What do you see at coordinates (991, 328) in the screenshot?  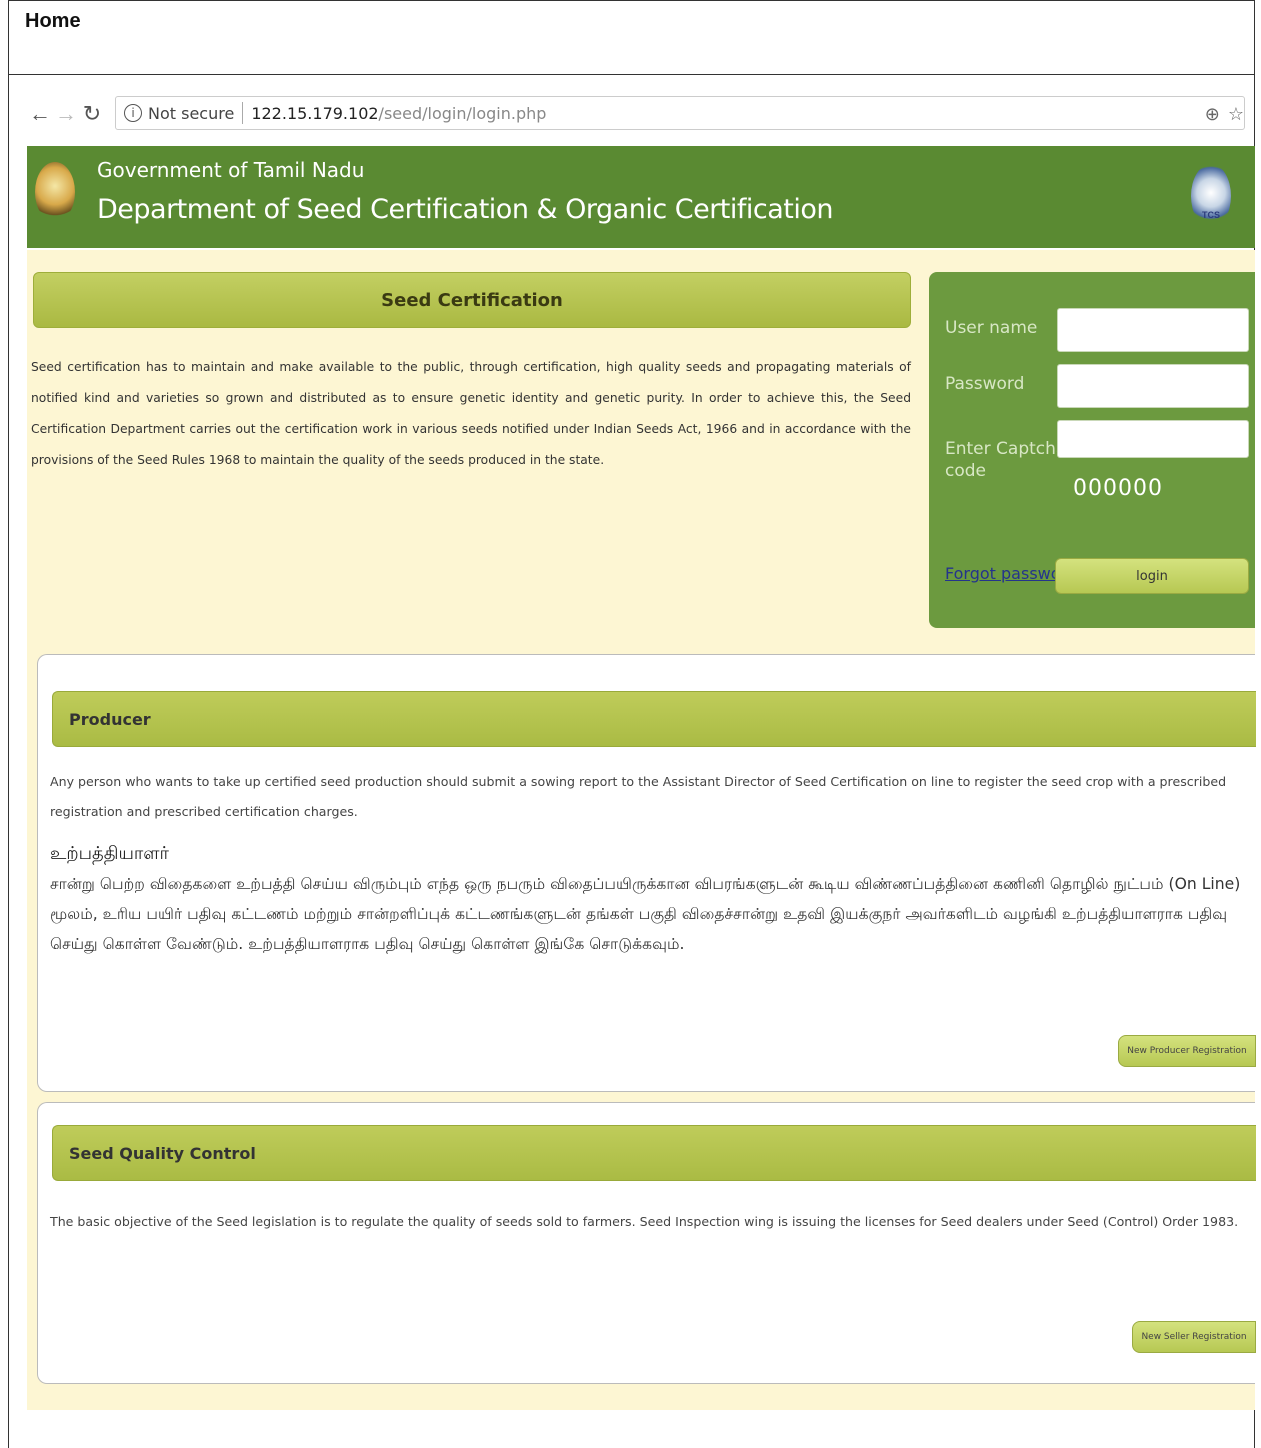 I see `username-label: User name` at bounding box center [991, 328].